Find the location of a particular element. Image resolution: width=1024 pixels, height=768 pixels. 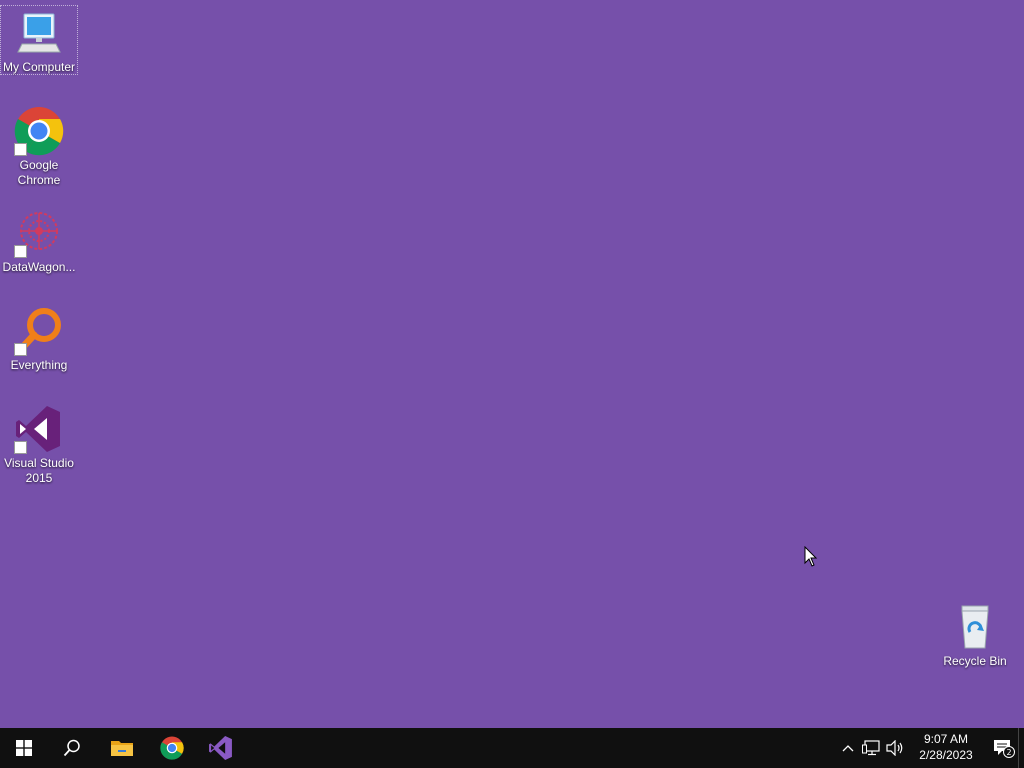

desktop-icon-google-chrome: Google Chrome is located at coordinates (39, 146).